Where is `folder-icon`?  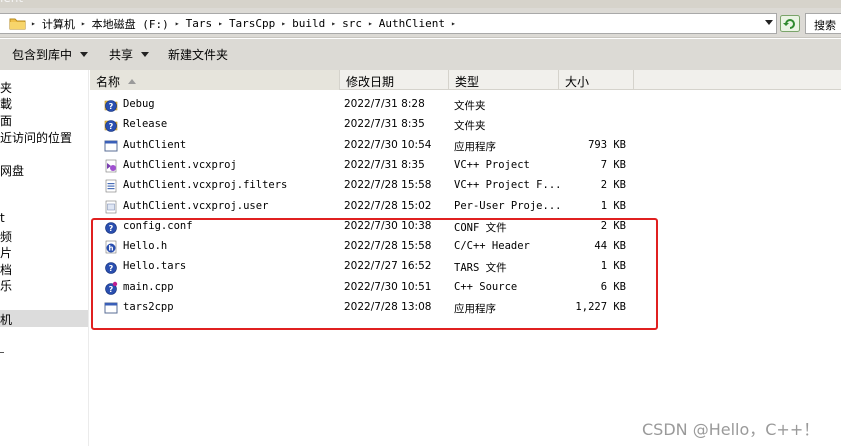 folder-icon is located at coordinates (17, 24).